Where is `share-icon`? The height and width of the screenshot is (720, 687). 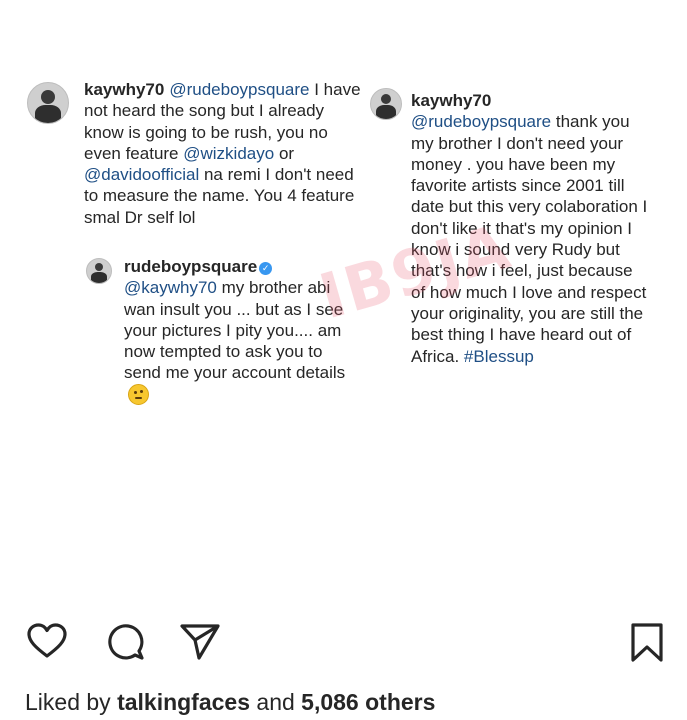 share-icon is located at coordinates (200, 642).